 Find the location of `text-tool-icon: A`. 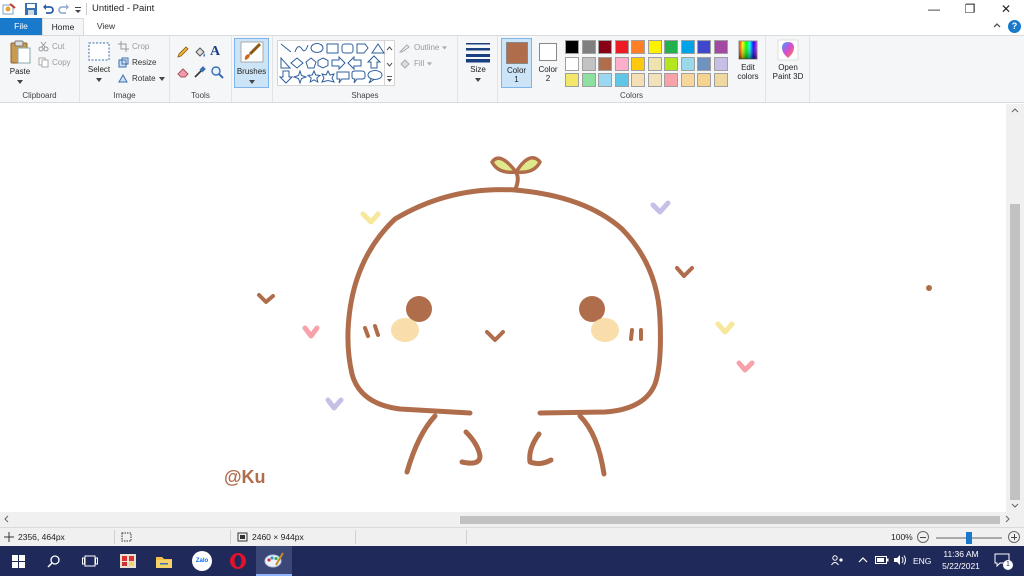

text-tool-icon: A is located at coordinates (215, 52).